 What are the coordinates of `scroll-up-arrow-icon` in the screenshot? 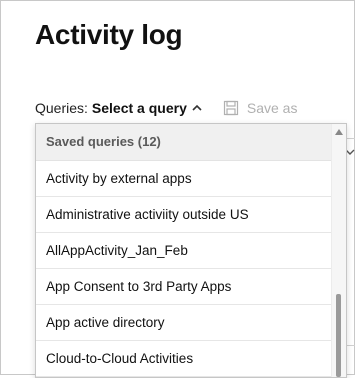 It's located at (339, 132).